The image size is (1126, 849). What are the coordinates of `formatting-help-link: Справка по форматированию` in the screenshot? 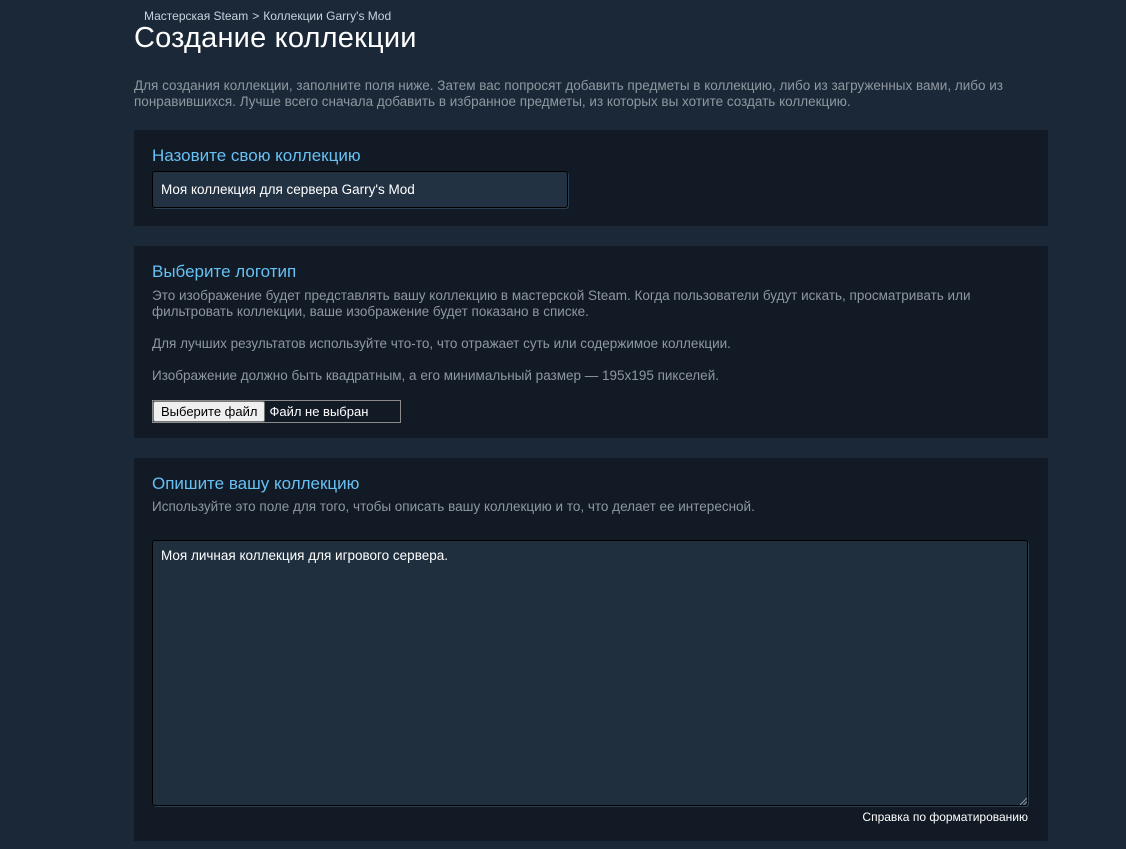 It's located at (945, 817).